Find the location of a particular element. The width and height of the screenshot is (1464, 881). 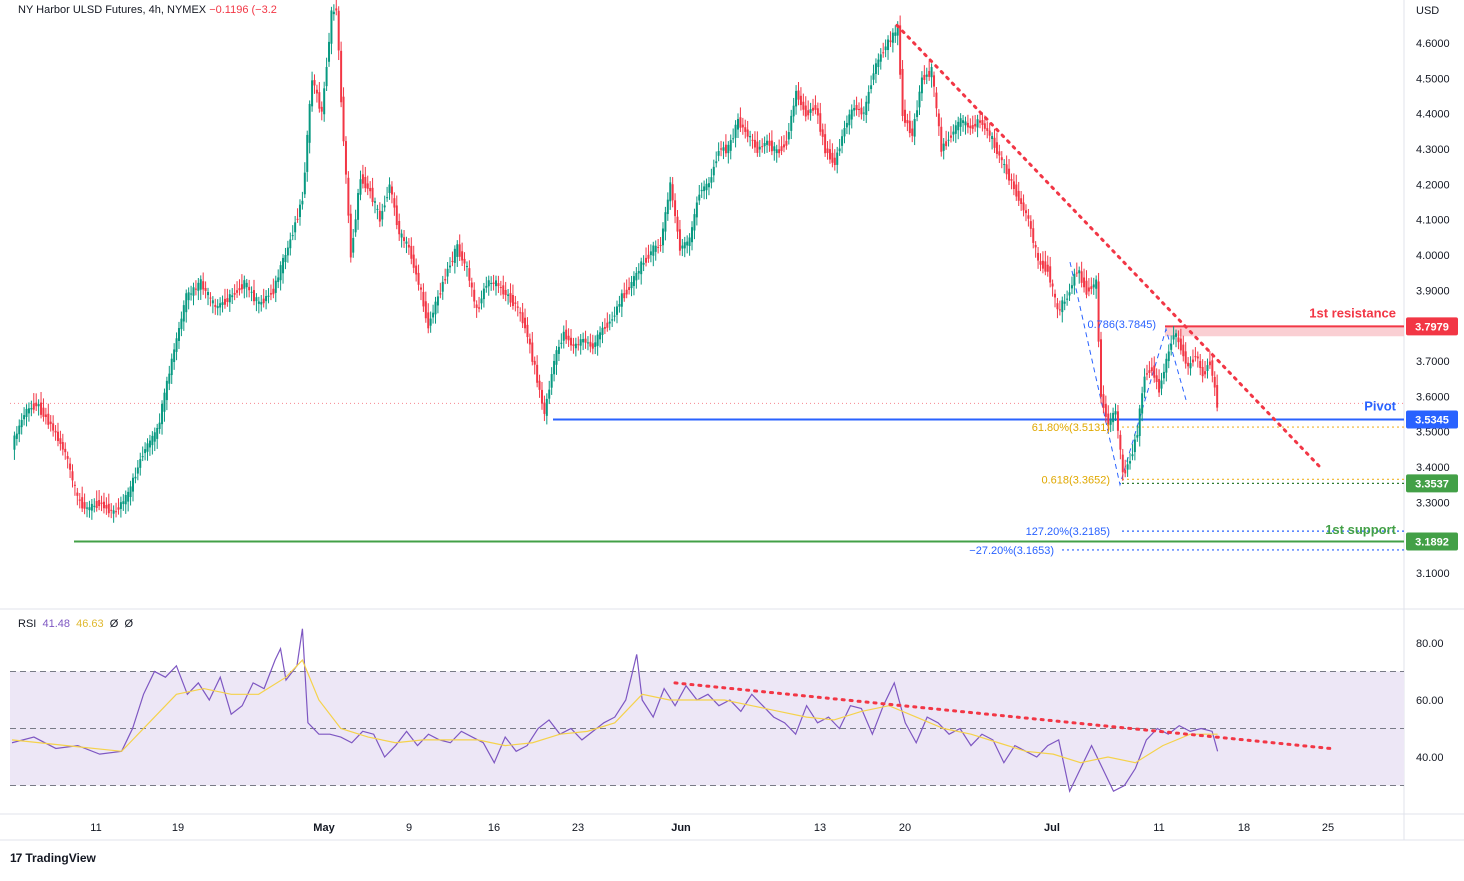

tradingview-mark-icon: 17 is located at coordinates (16, 858).